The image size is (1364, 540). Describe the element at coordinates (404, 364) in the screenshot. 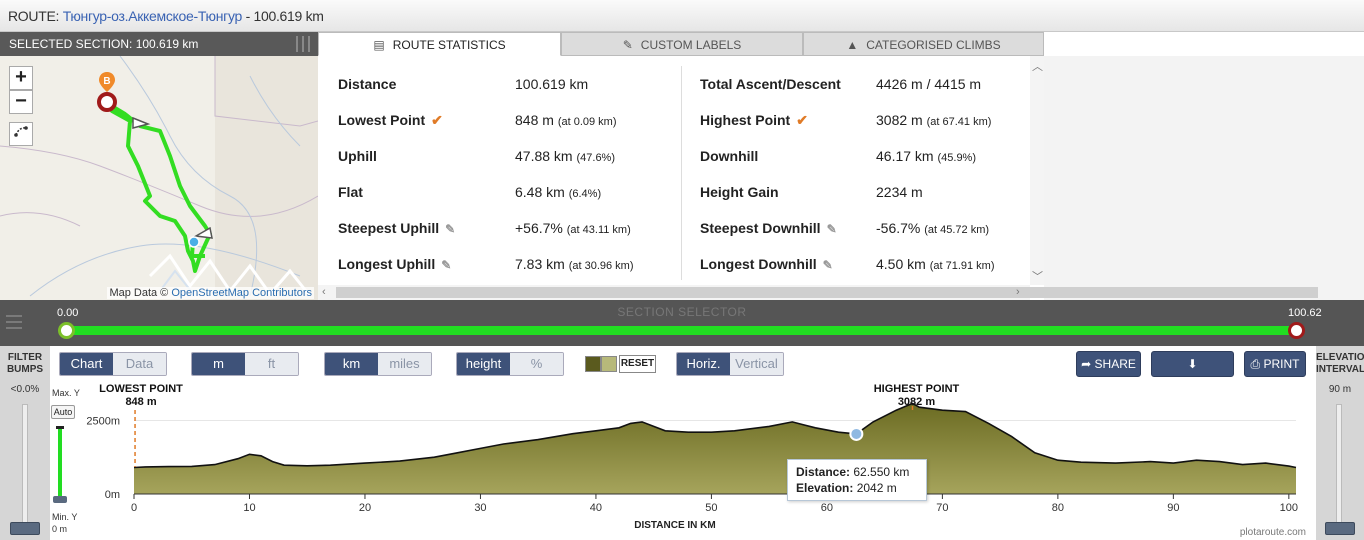

I see `miles-button: miles` at that location.